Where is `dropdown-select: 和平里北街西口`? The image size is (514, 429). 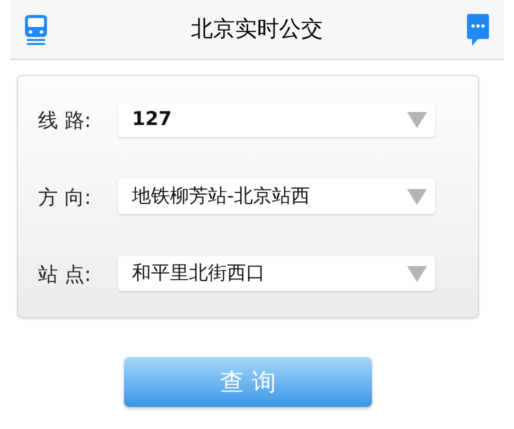
dropdown-select: 和平里北街西口 is located at coordinates (276, 273).